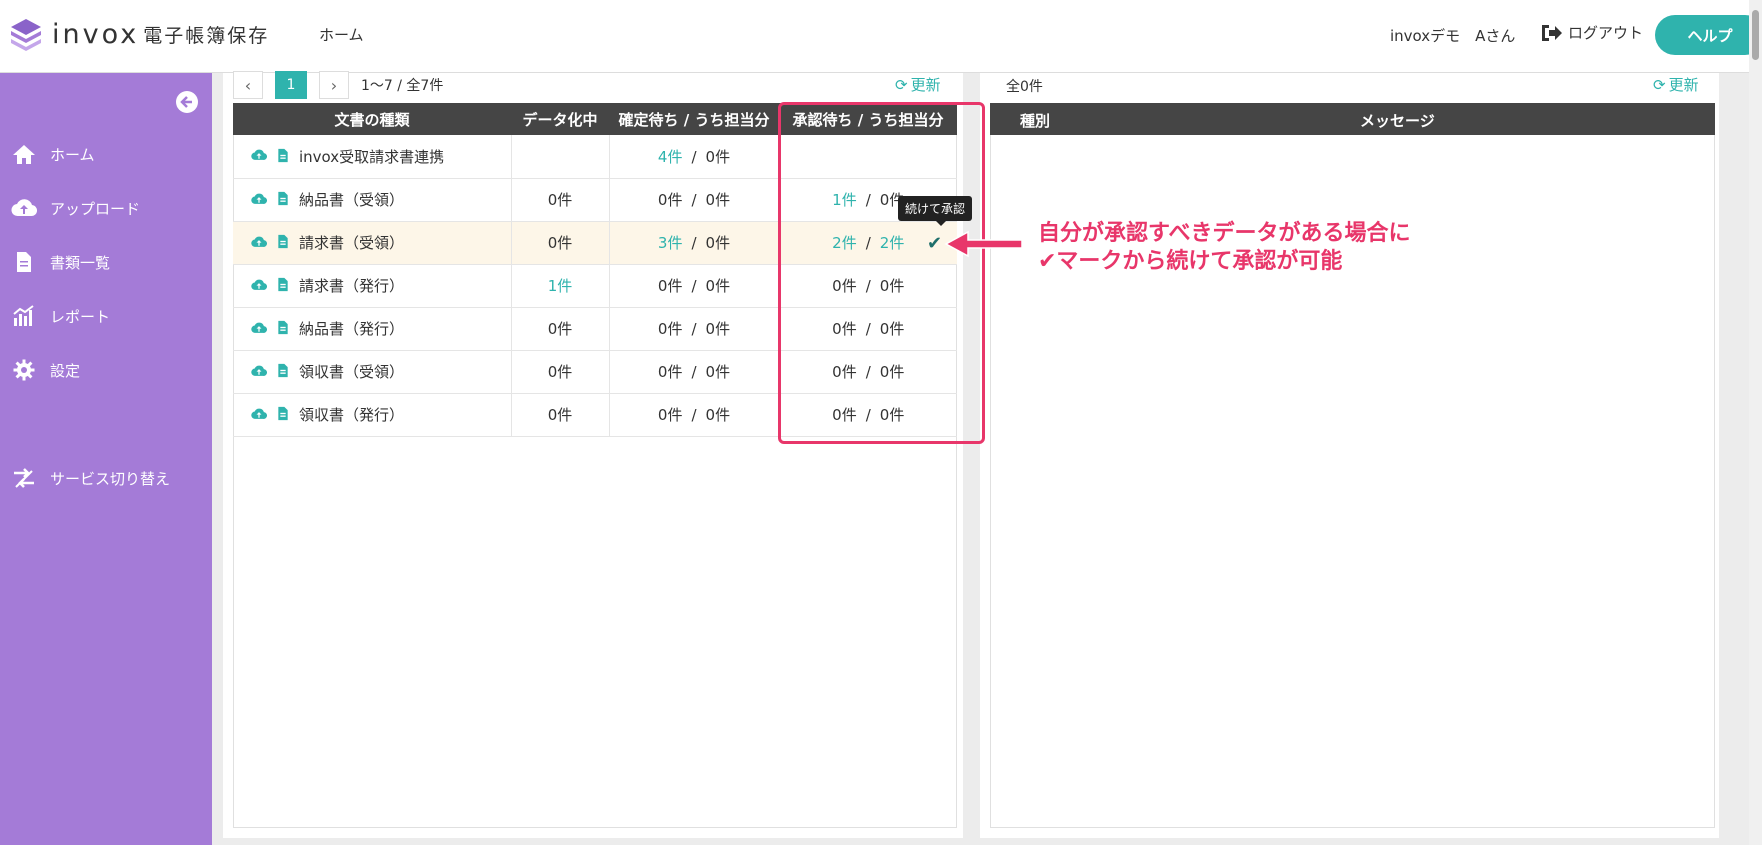  What do you see at coordinates (138, 34) in the screenshot?
I see `app-logo: invox 電子帳簿保存` at bounding box center [138, 34].